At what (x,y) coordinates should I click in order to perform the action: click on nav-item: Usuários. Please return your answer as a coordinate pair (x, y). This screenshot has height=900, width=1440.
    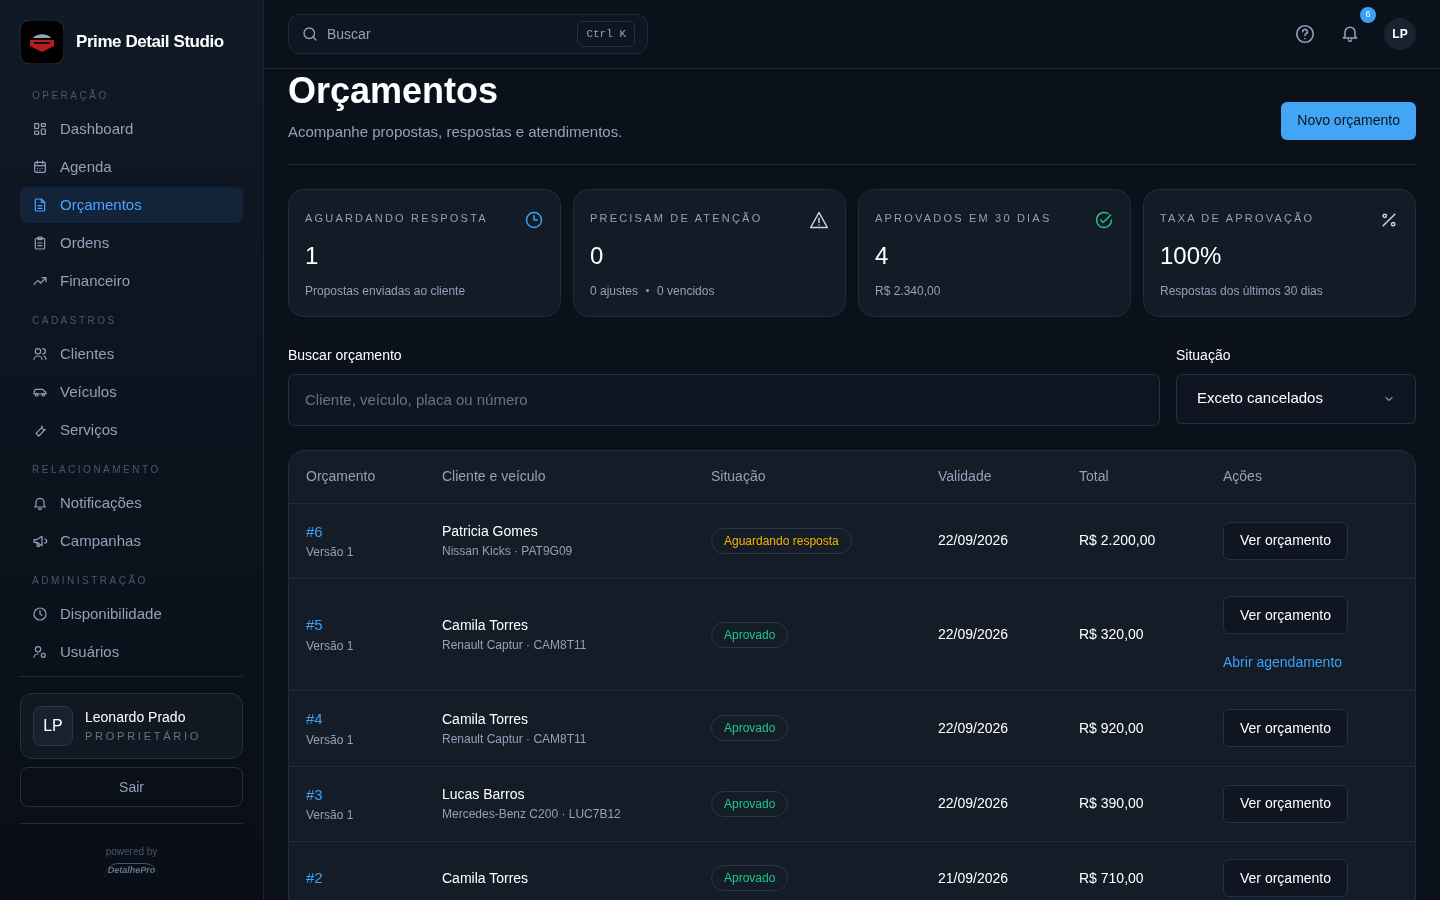
    Looking at the image, I should click on (131, 652).